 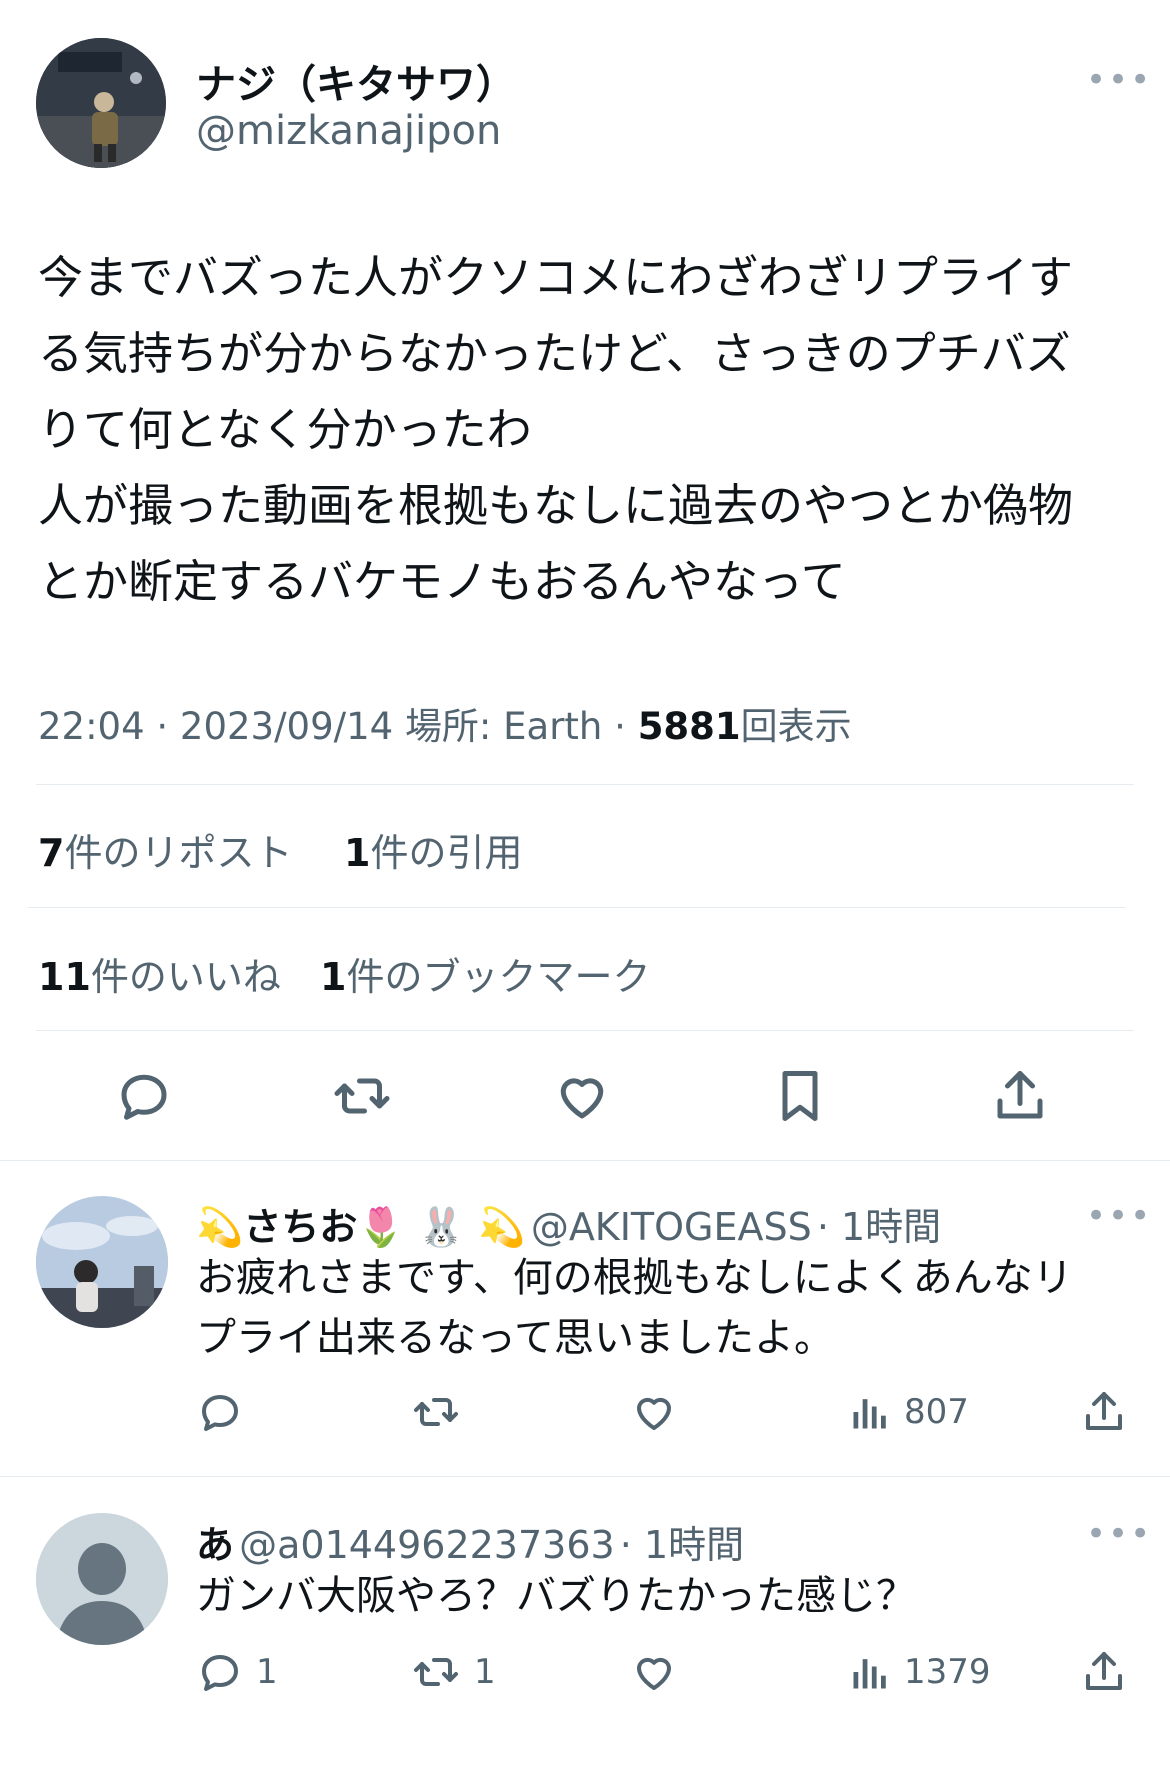 I want to click on quotes-label: 件の引用, so click(x=446, y=853).